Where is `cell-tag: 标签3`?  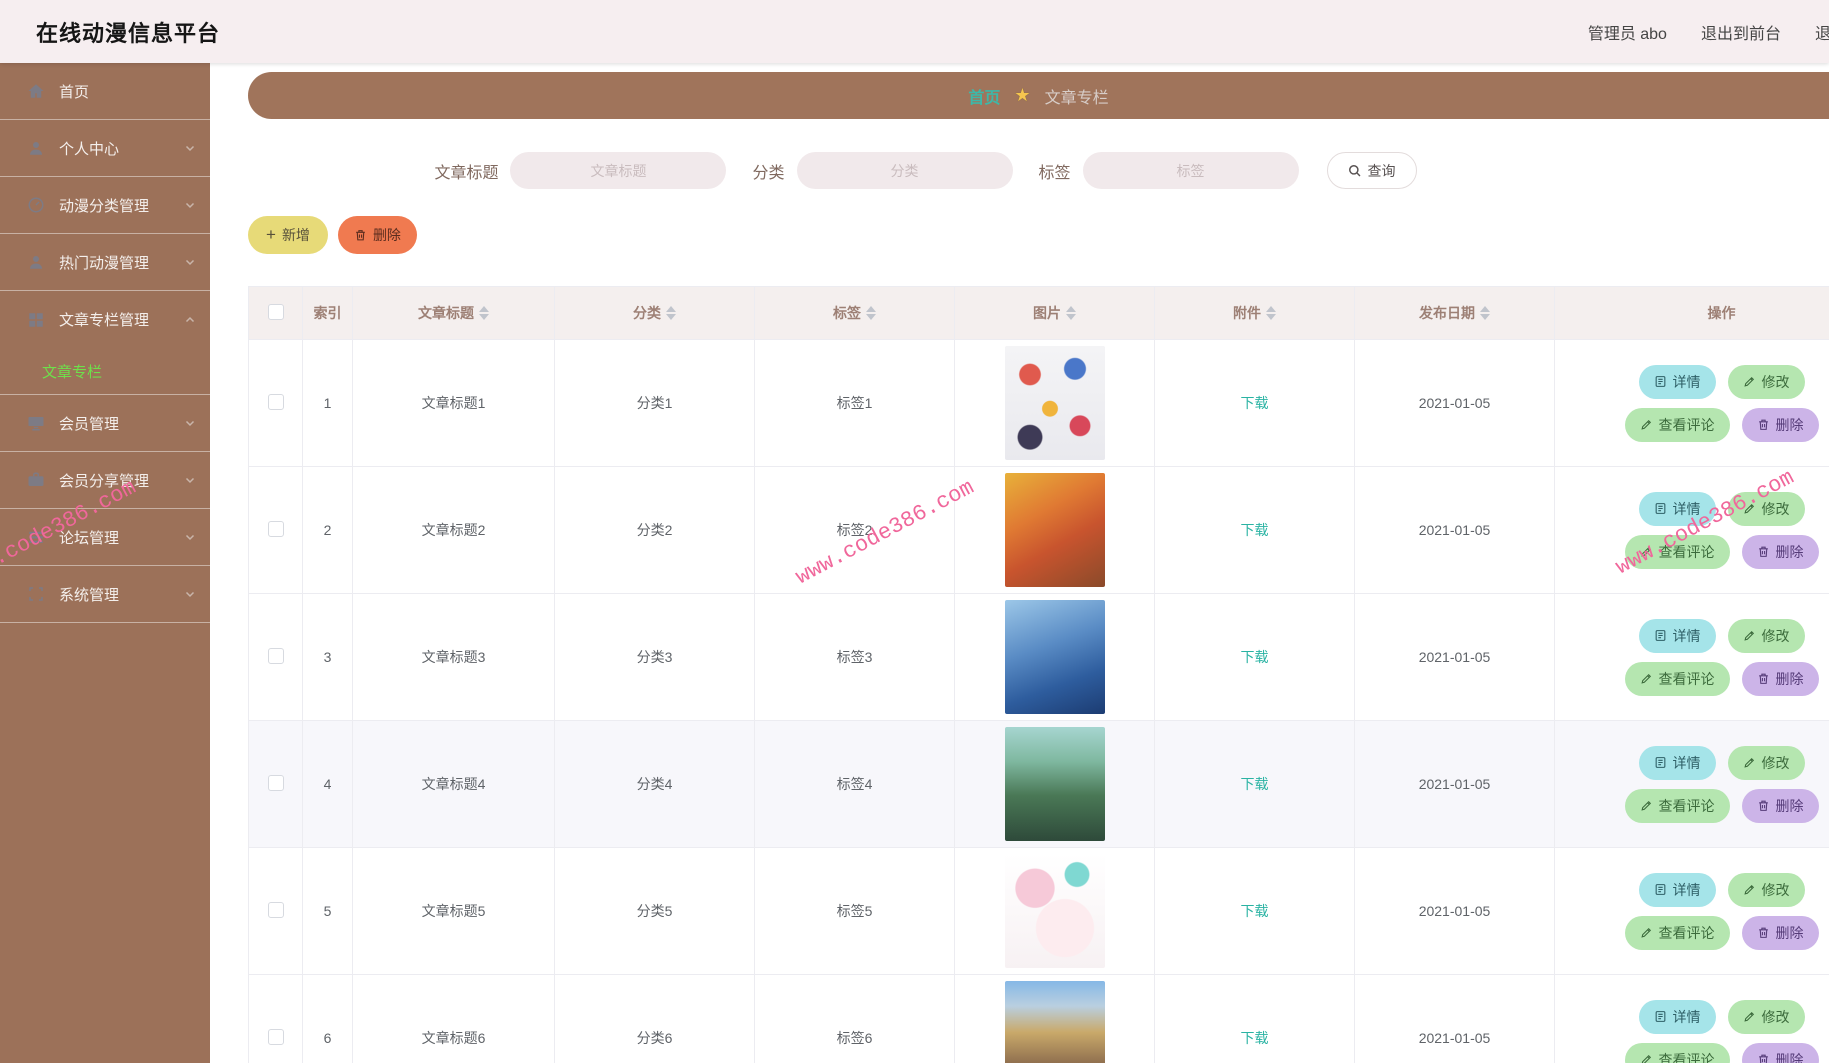 cell-tag: 标签3 is located at coordinates (854, 657).